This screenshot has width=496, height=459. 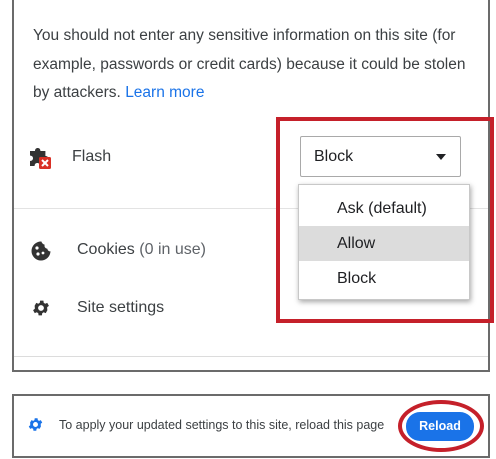 What do you see at coordinates (440, 426) in the screenshot?
I see `reload-button: Reload` at bounding box center [440, 426].